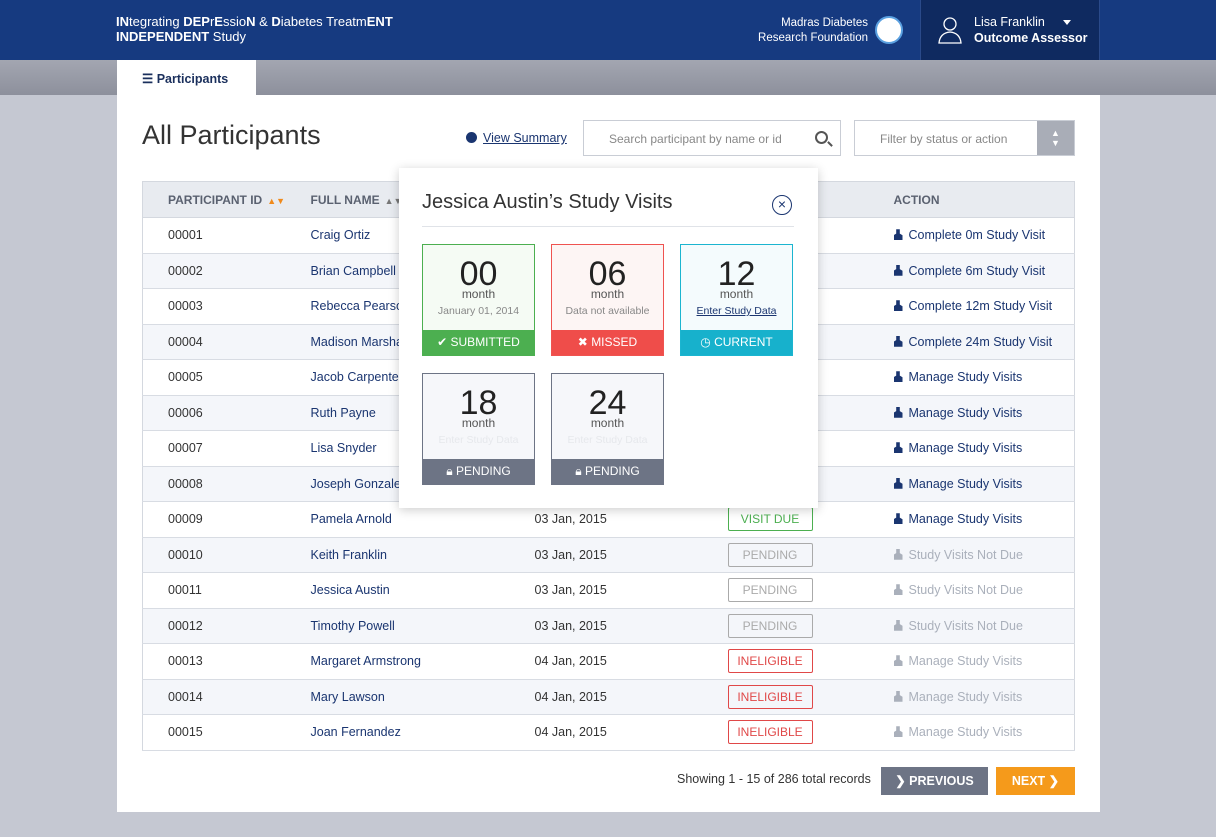 The height and width of the screenshot is (837, 1216). Describe the element at coordinates (343, 413) in the screenshot. I see `participant-name: Ruth Payne` at that location.